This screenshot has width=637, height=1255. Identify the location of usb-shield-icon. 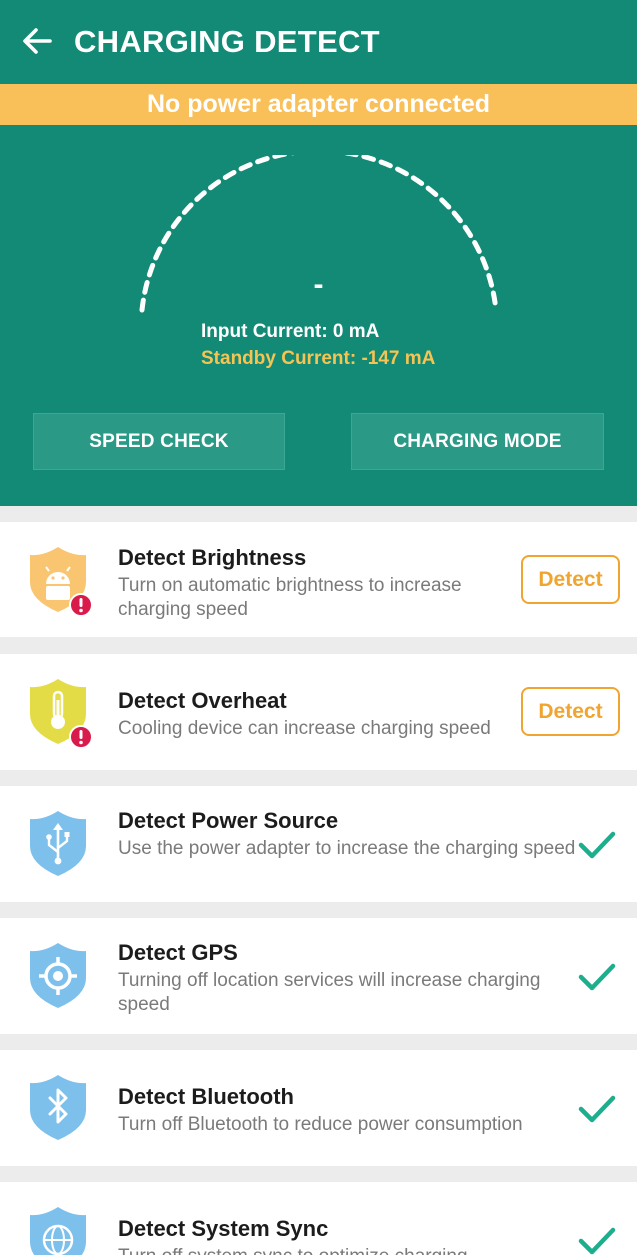
(58, 843).